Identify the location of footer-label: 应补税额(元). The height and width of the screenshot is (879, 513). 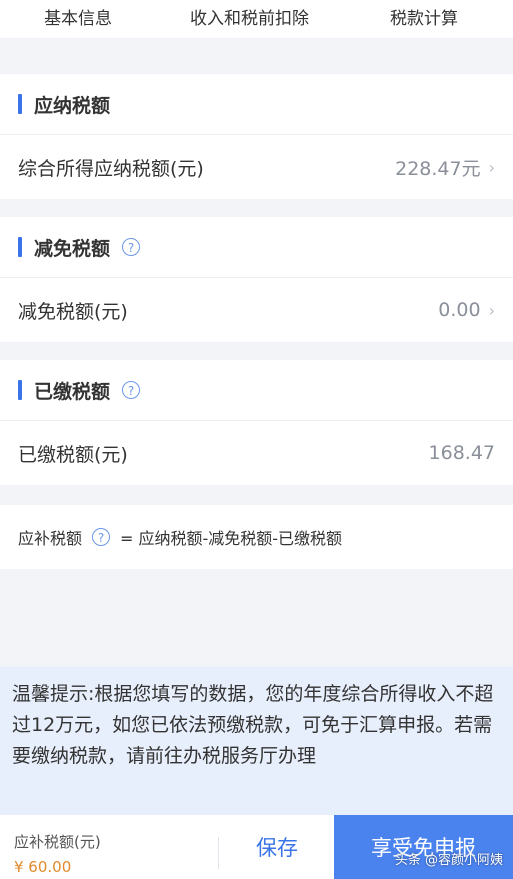
(57, 842).